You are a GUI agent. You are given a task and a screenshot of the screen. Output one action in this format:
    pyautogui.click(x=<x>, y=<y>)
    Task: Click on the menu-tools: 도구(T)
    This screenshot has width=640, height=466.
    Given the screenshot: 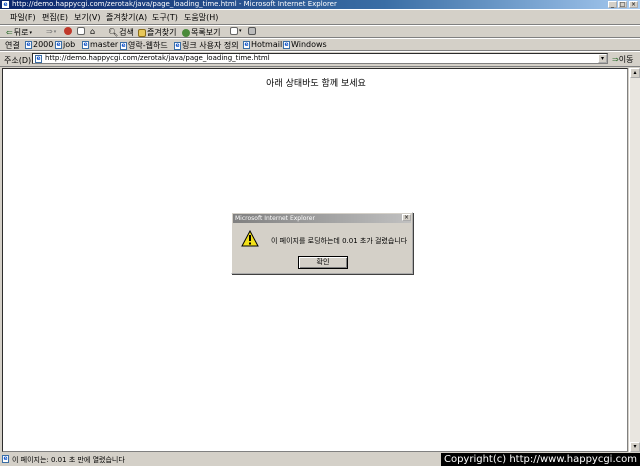 What is the action you would take?
    pyautogui.click(x=165, y=17)
    